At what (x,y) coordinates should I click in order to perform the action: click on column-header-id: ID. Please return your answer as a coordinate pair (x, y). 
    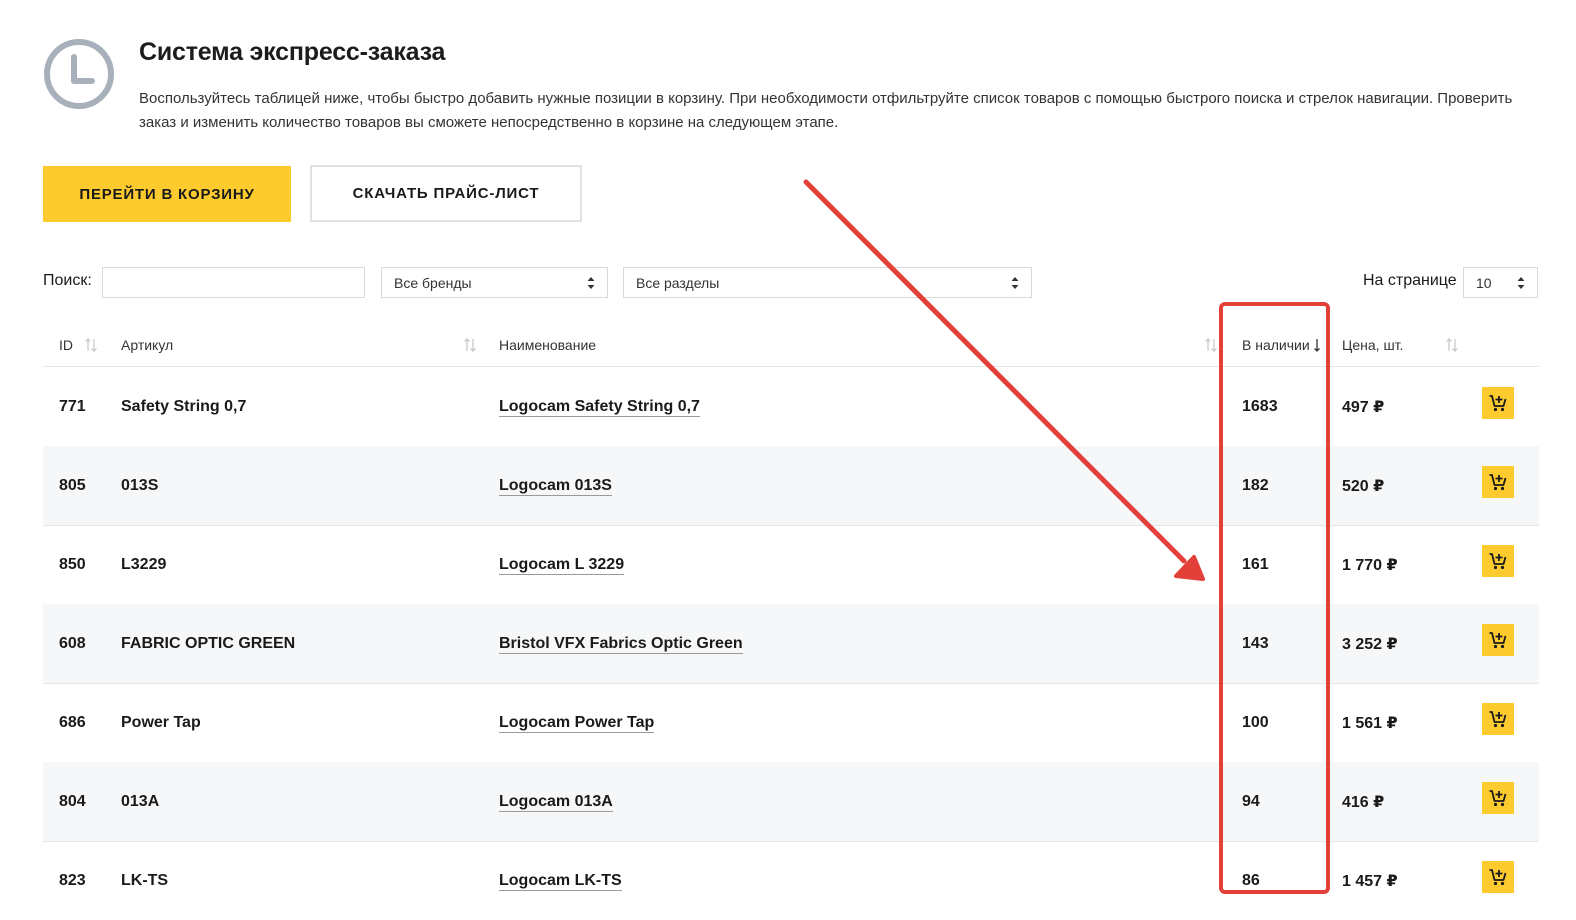
    Looking at the image, I should click on (66, 345).